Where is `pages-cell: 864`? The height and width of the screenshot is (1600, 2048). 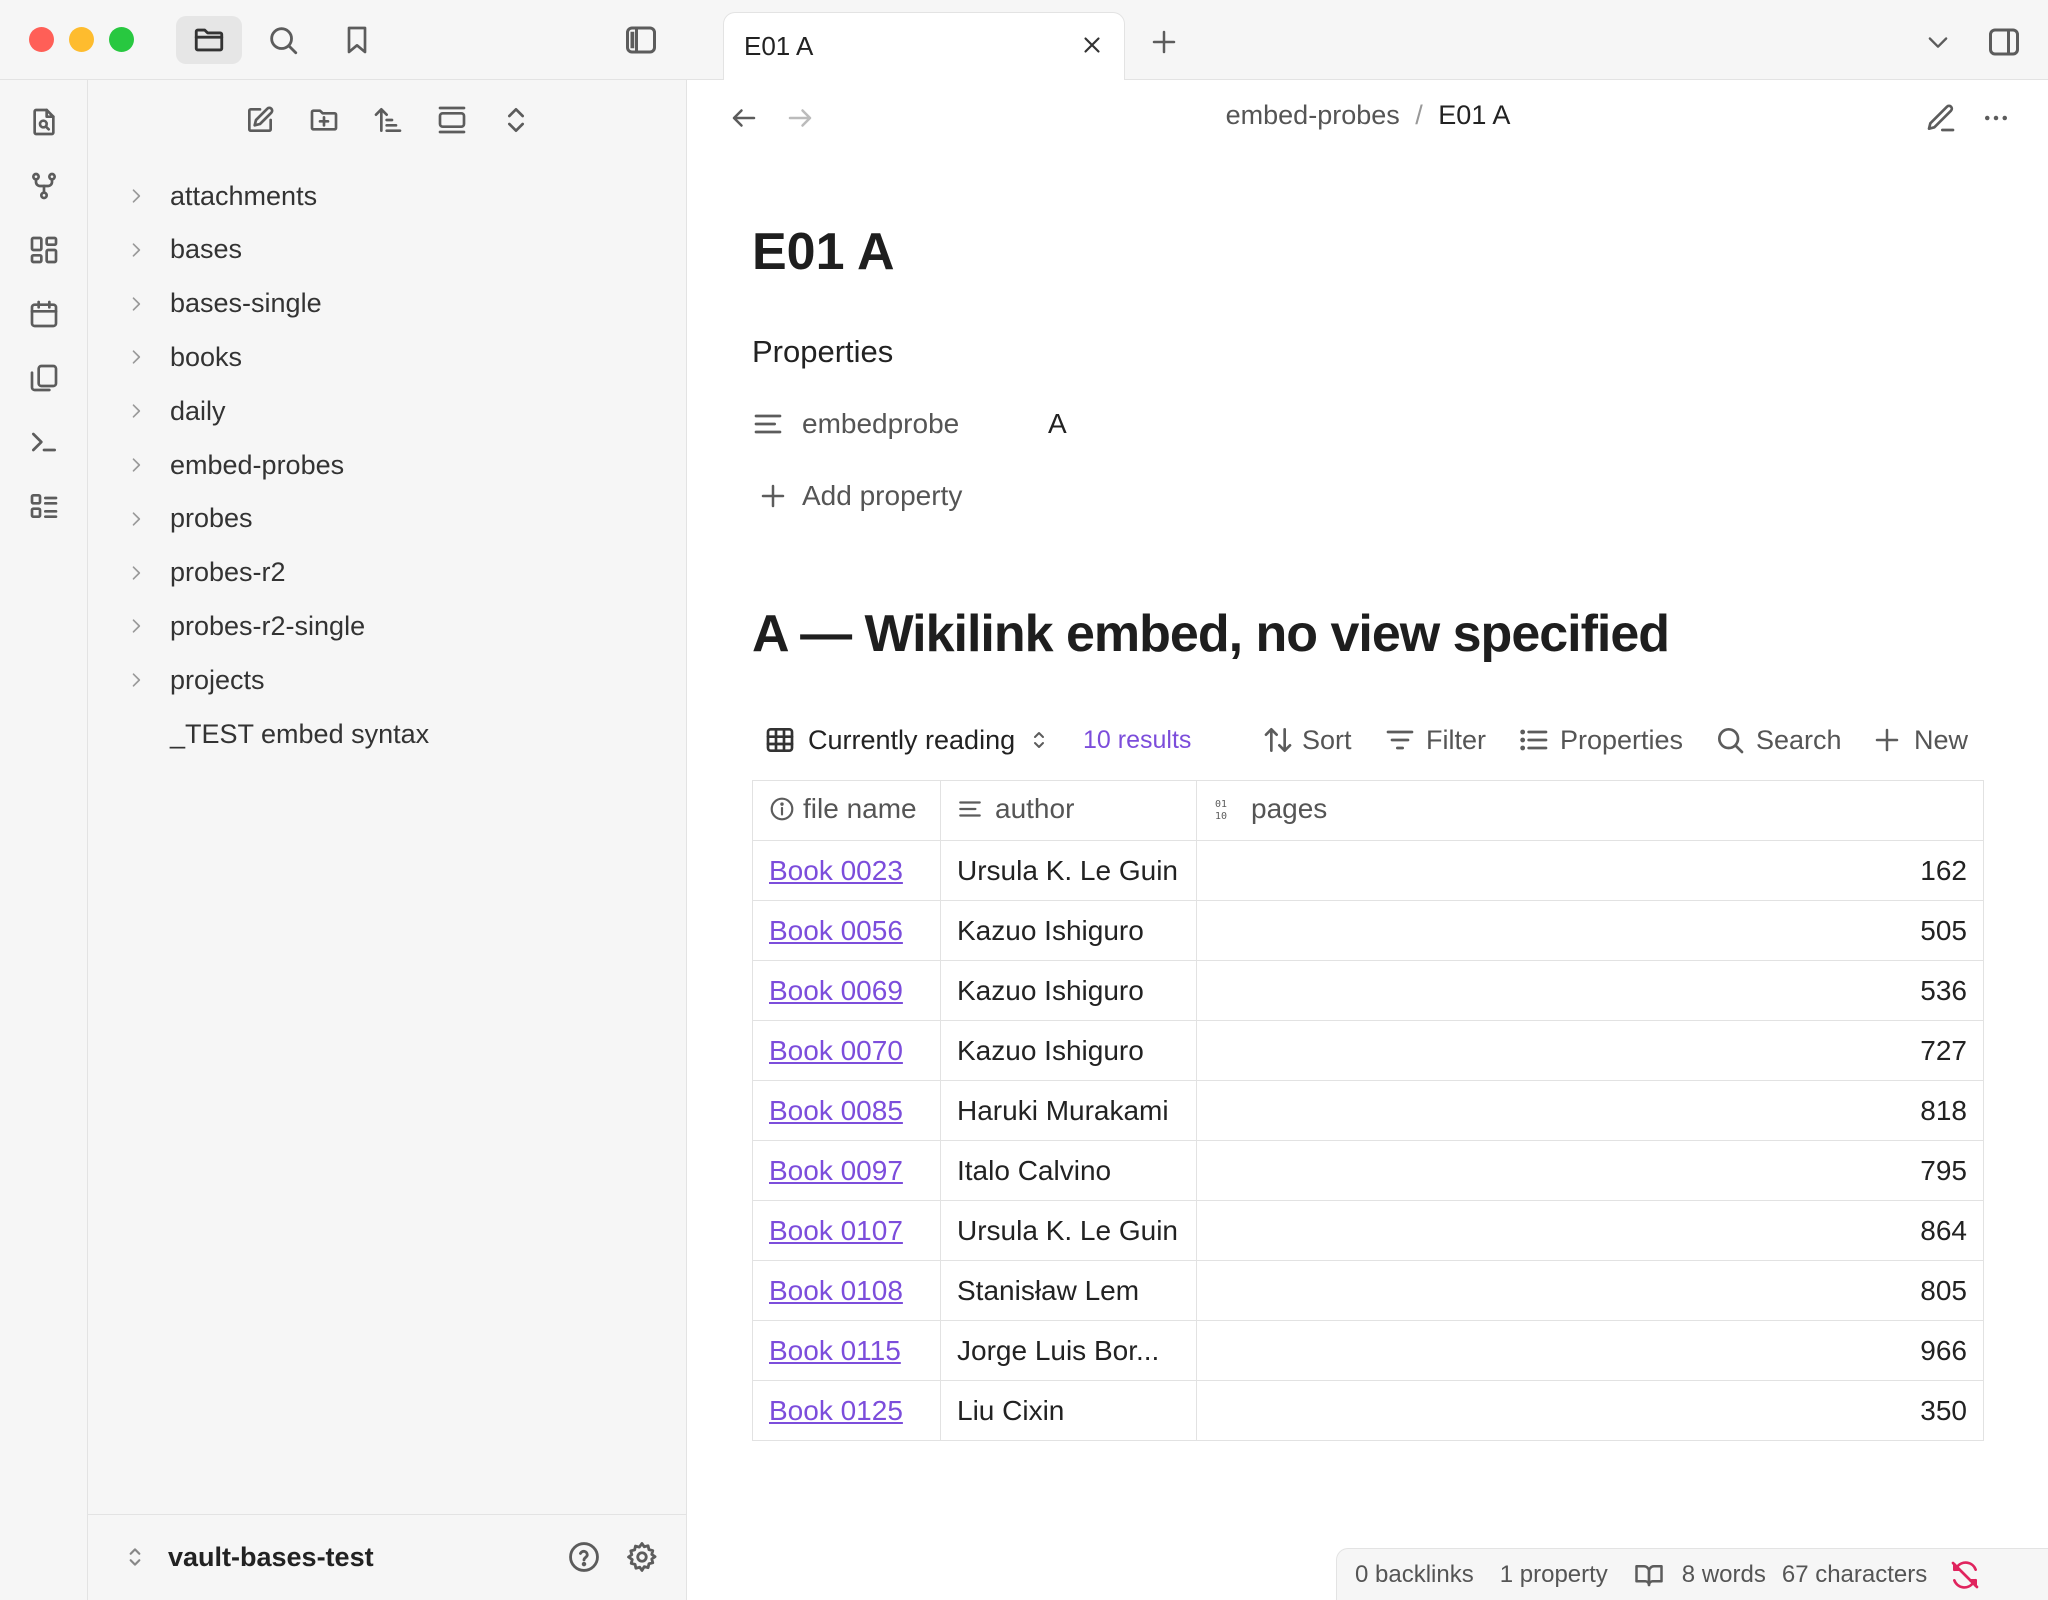 pages-cell: 864 is located at coordinates (1590, 1230).